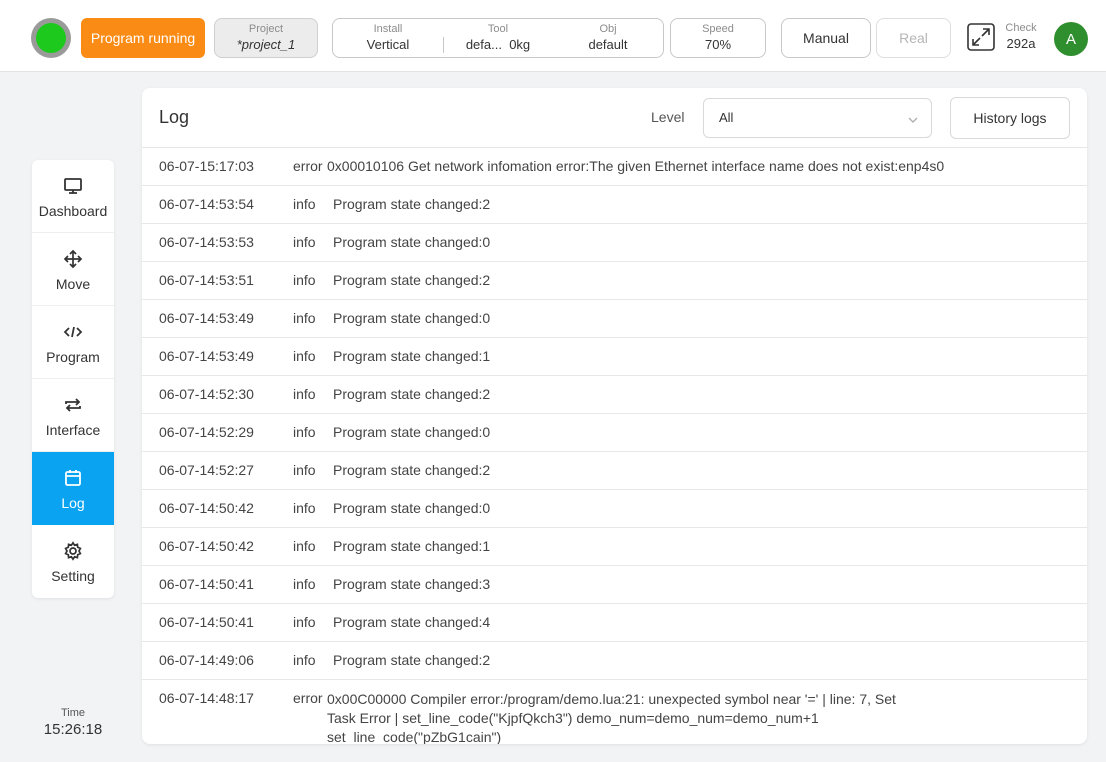 This screenshot has width=1106, height=762. I want to click on status-indicator-light, so click(51, 38).